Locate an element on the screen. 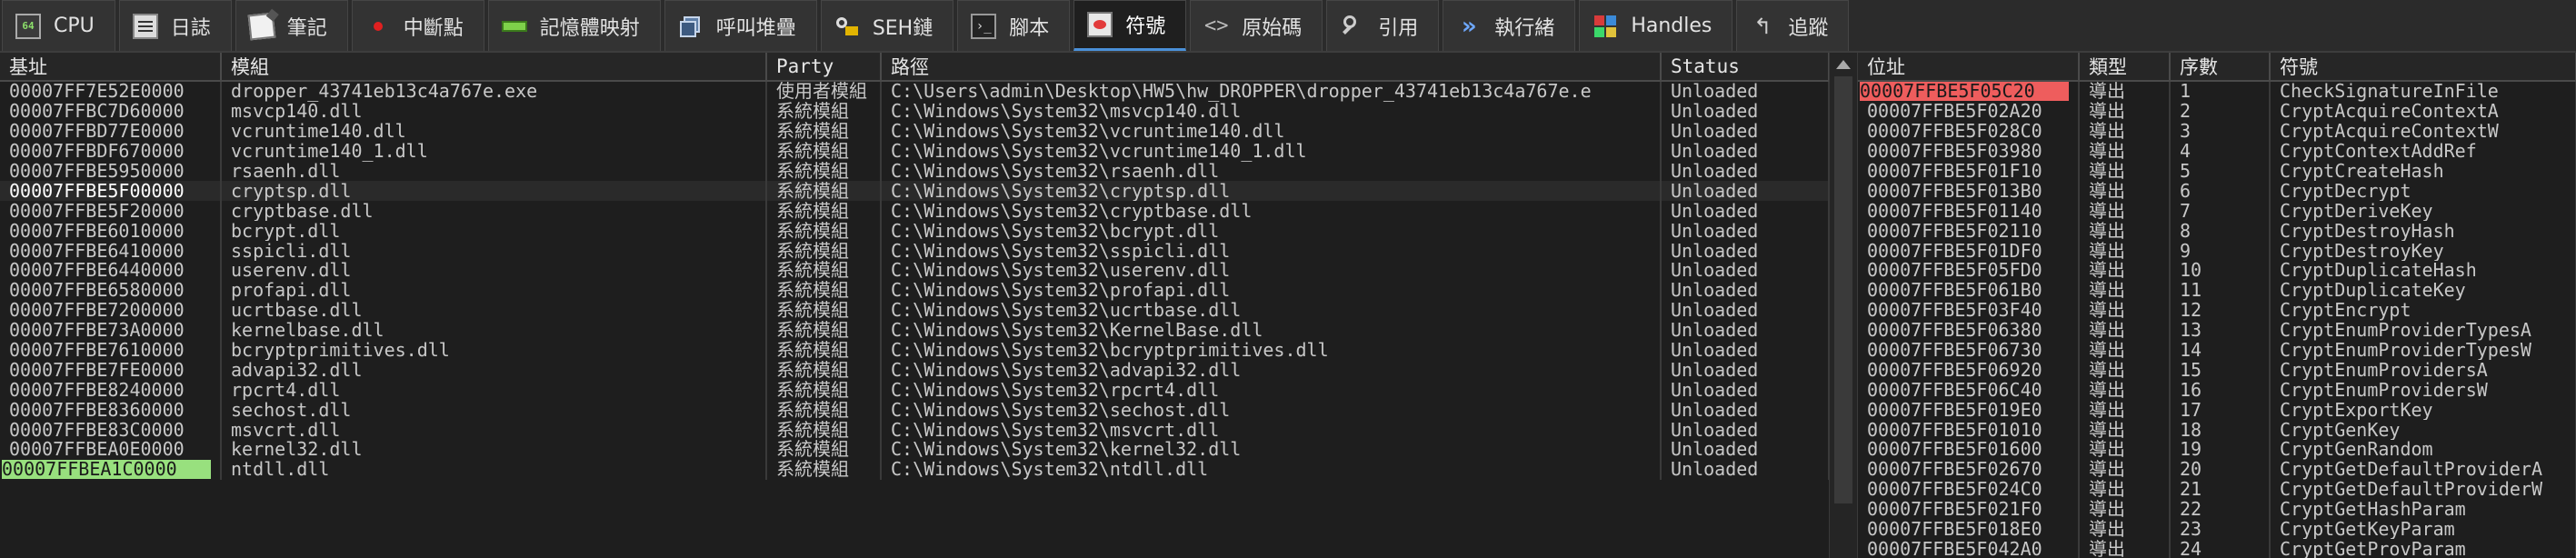 This screenshot has height=558, width=2576. column-header-status: Status is located at coordinates (1745, 67).